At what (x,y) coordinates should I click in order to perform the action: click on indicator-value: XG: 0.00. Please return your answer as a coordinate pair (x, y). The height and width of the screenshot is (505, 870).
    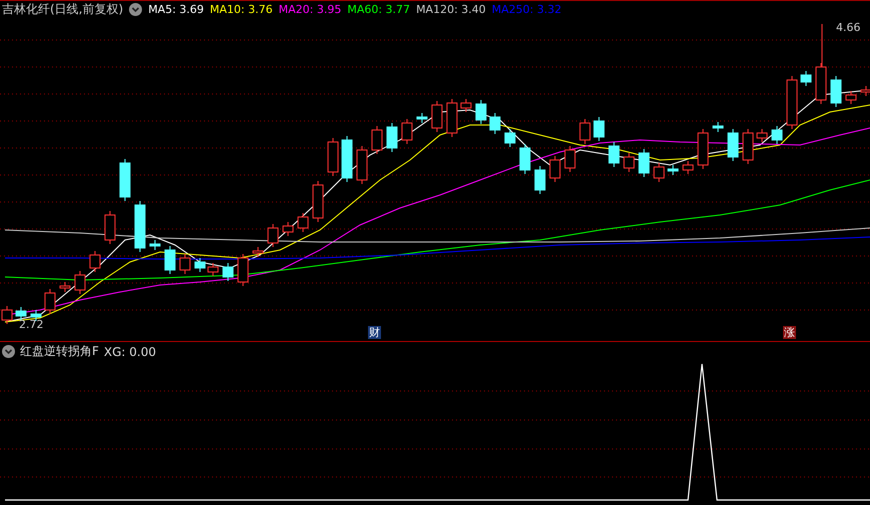
    Looking at the image, I should click on (130, 351).